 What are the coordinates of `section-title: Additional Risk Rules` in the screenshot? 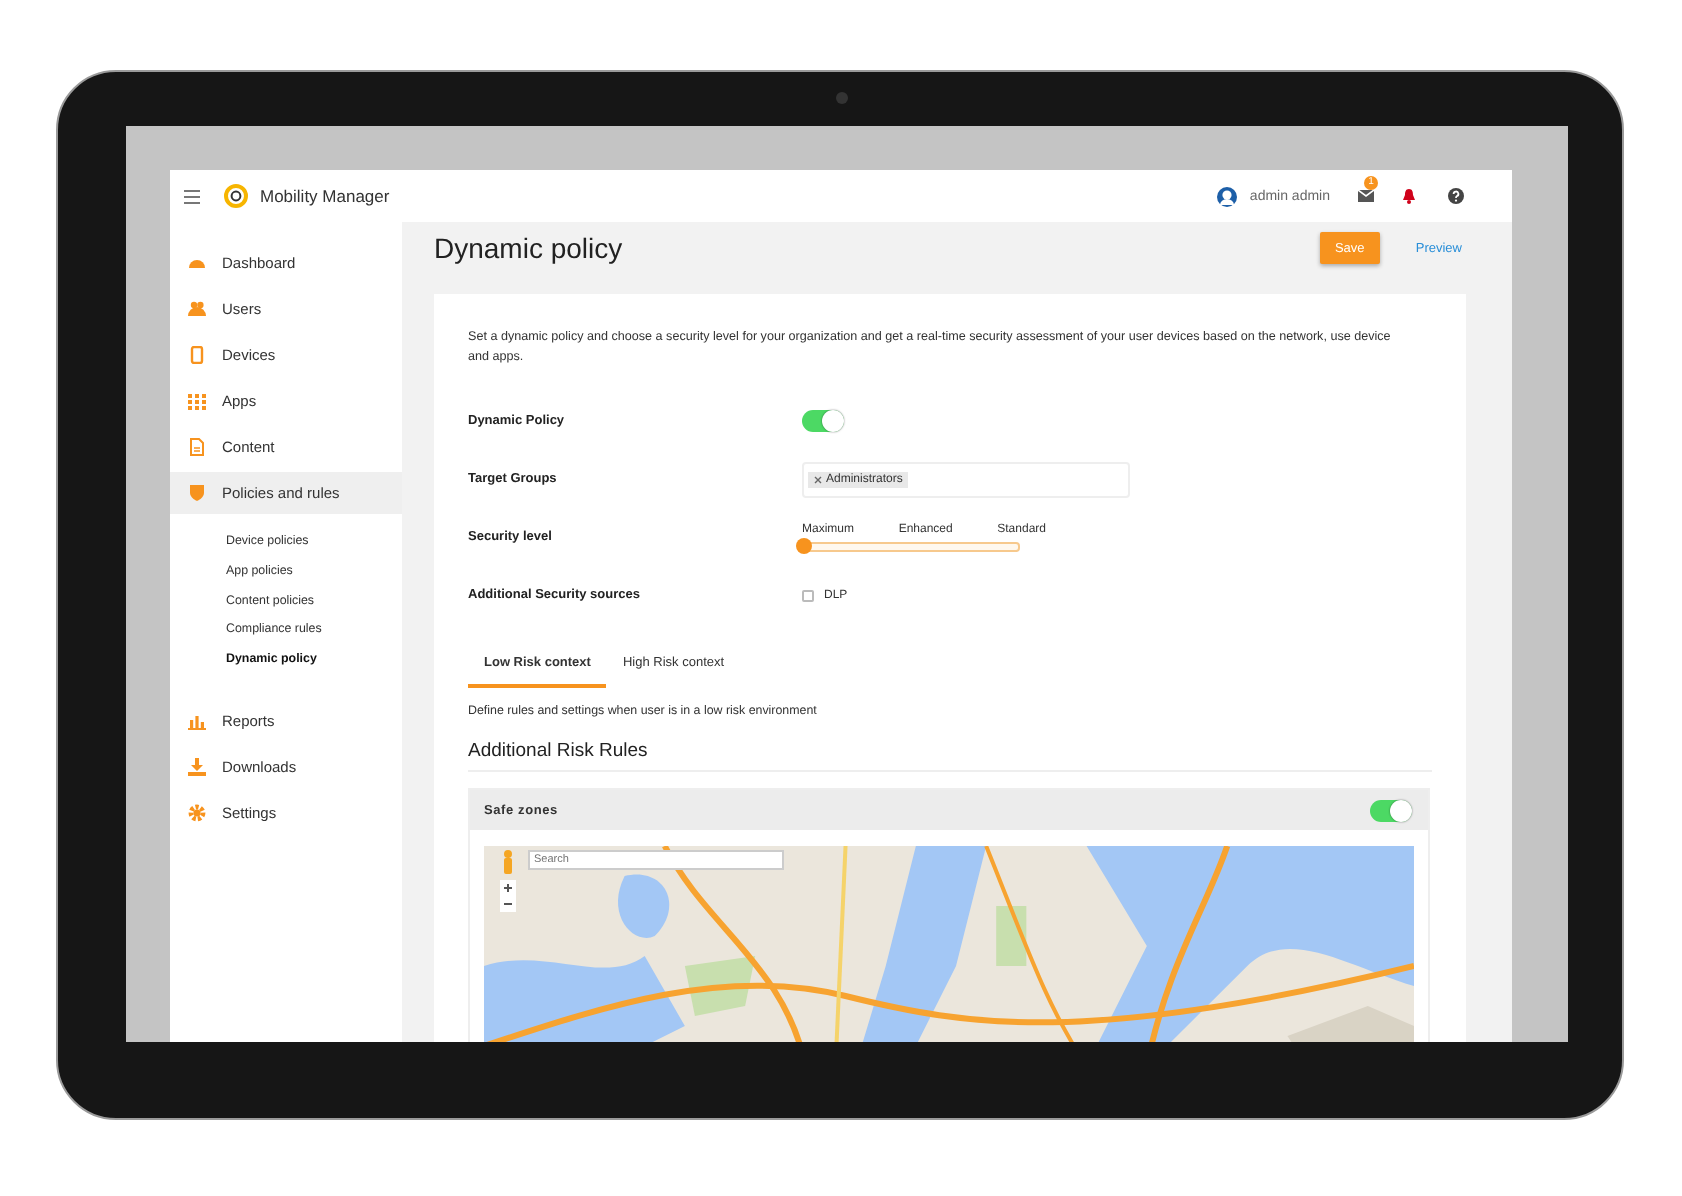 It's located at (950, 756).